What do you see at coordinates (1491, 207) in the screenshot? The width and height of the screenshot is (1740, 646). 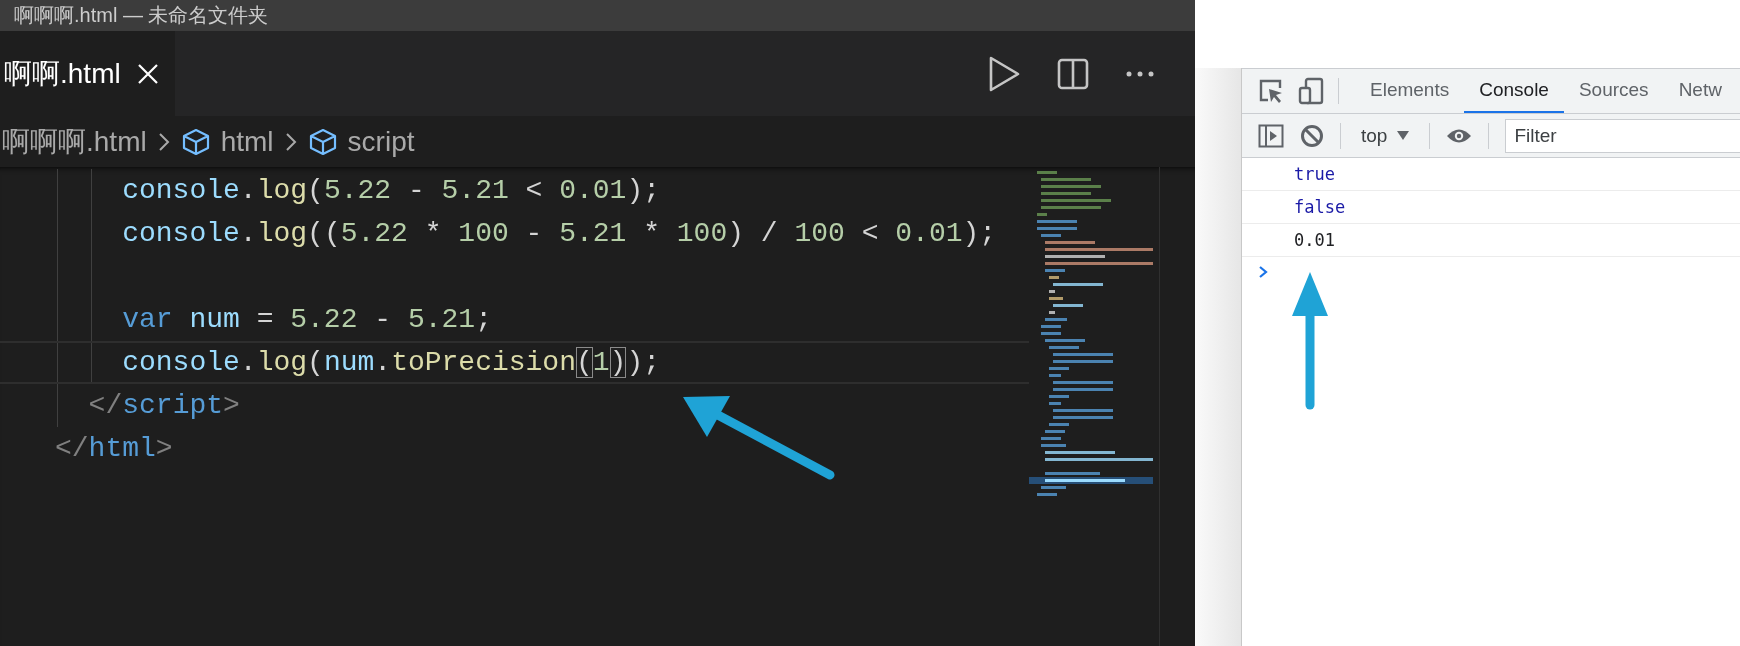 I see `console-message: false` at bounding box center [1491, 207].